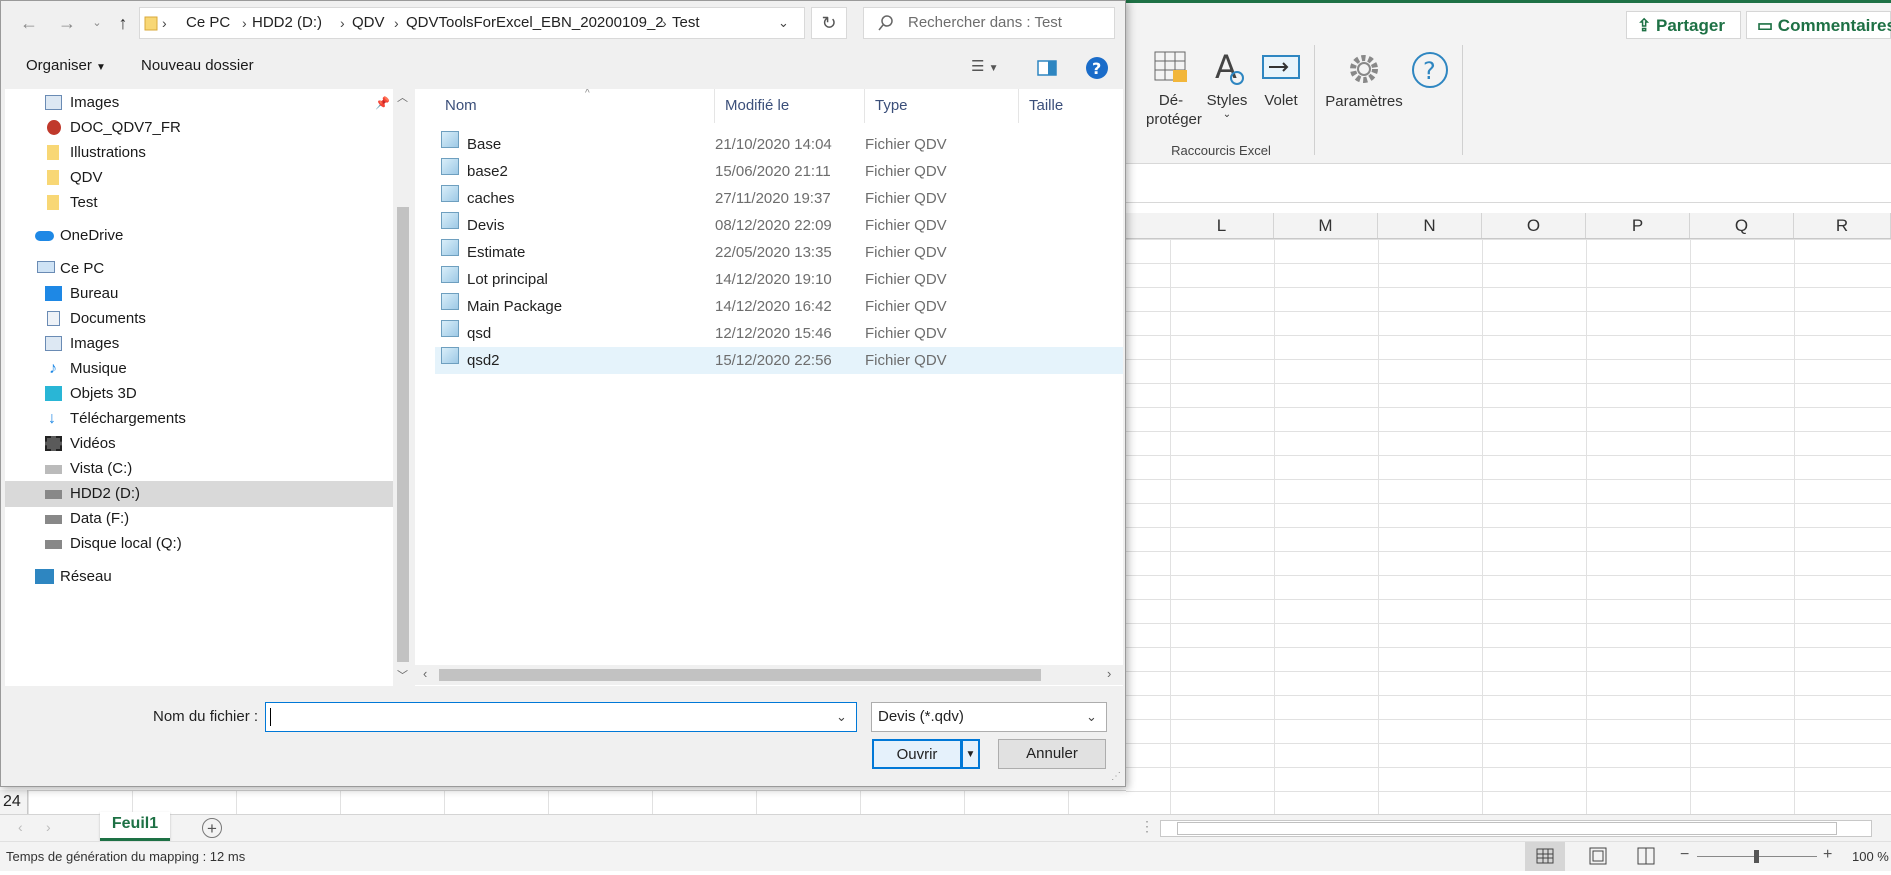 This screenshot has height=875, width=1891. Describe the element at coordinates (779, 225) in the screenshot. I see `file-row: Devis 08/12/2020 22:09 Fichier QDV` at that location.